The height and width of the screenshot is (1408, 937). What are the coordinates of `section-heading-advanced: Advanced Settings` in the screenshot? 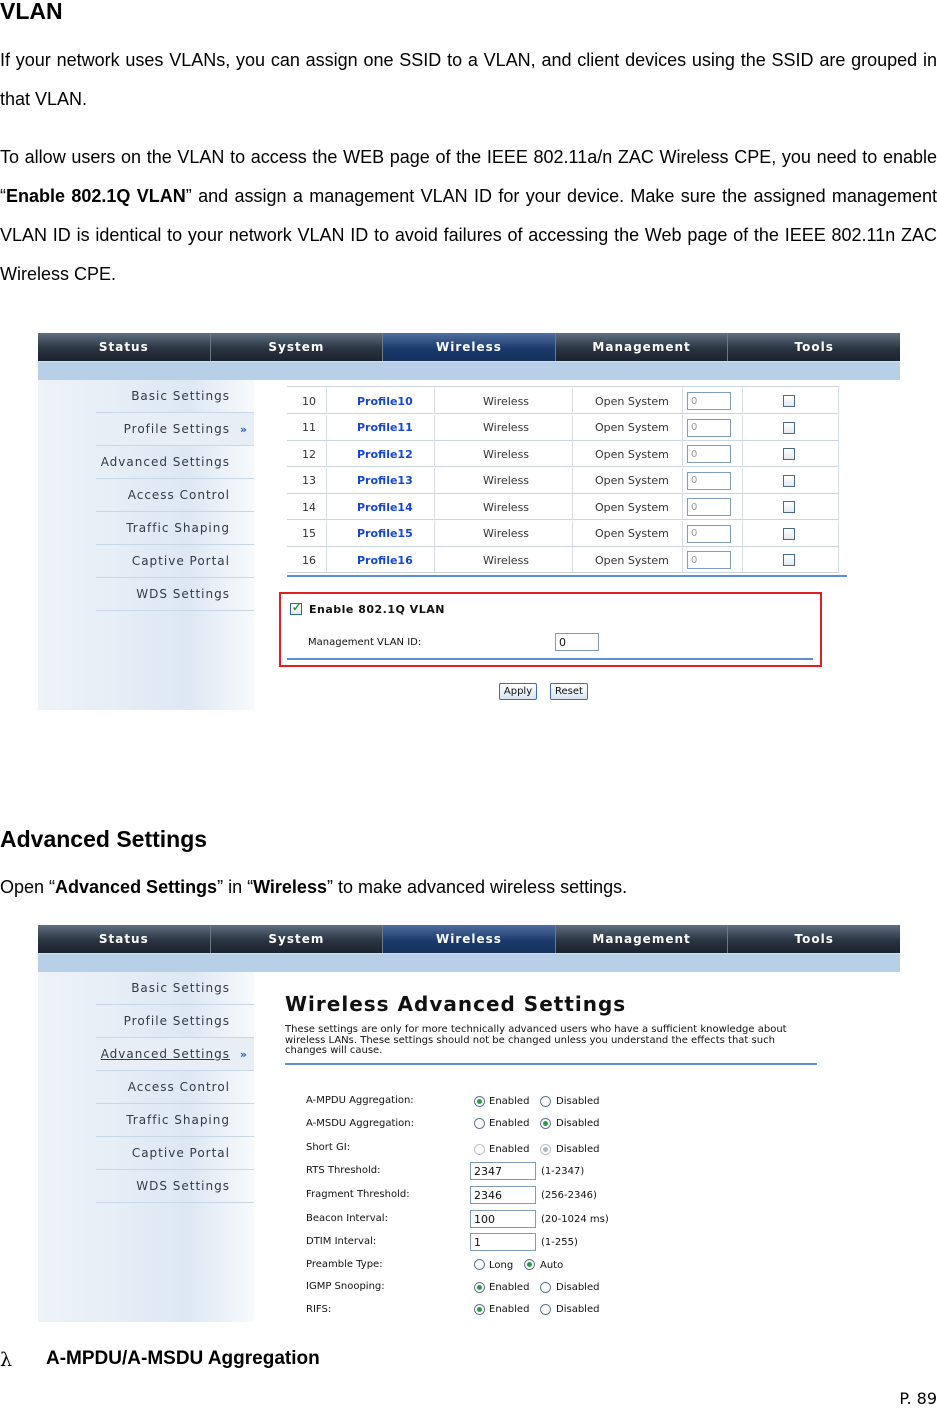 It's located at (104, 839).